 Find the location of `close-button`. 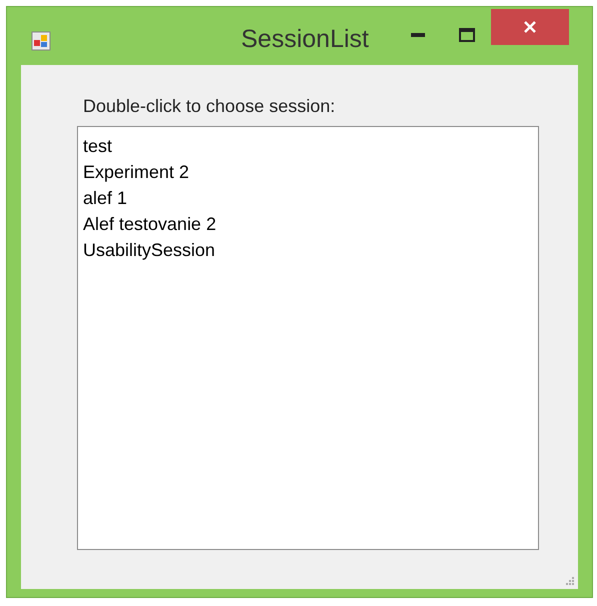

close-button is located at coordinates (529, 27).